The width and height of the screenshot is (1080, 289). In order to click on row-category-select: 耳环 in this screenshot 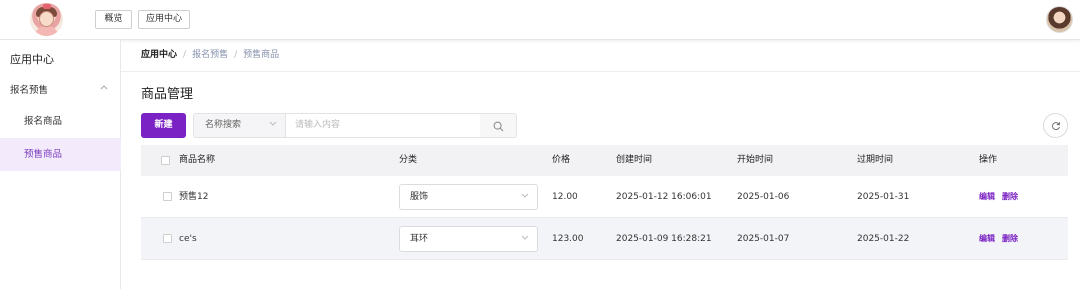, I will do `click(468, 239)`.